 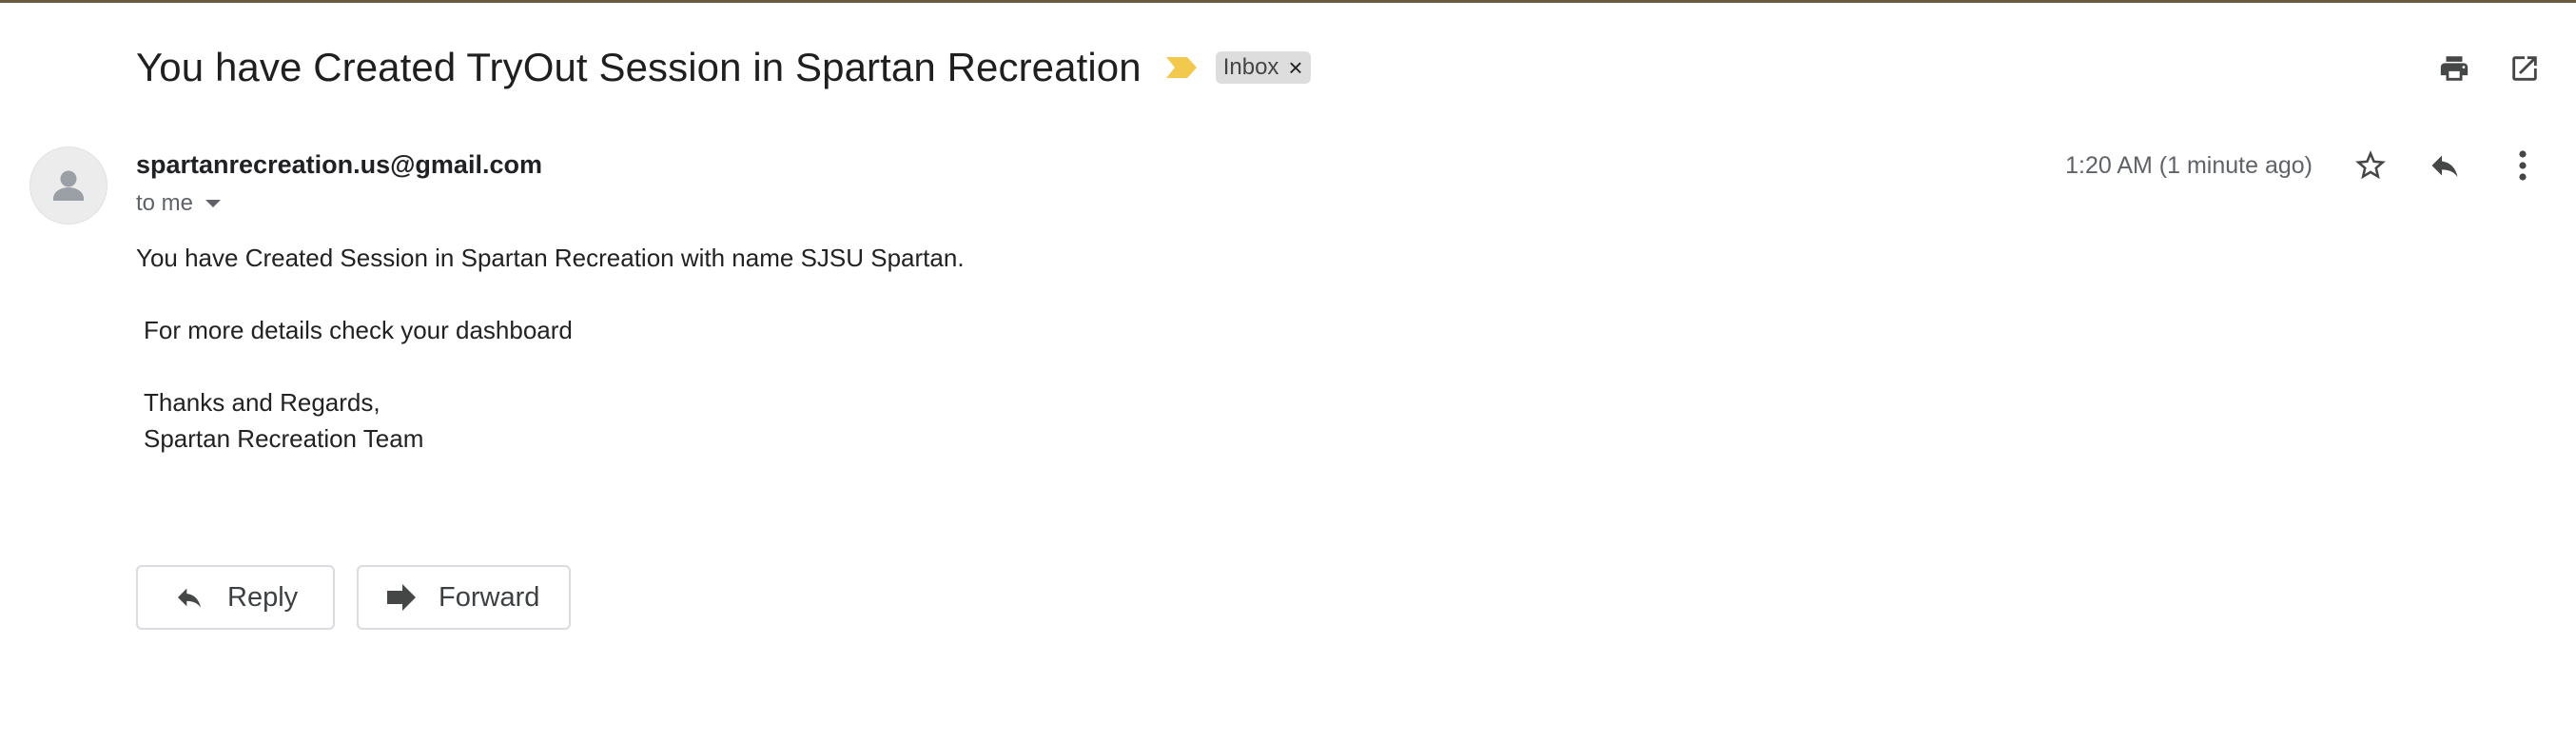 What do you see at coordinates (1181, 67) in the screenshot?
I see `importance-marker-icon` at bounding box center [1181, 67].